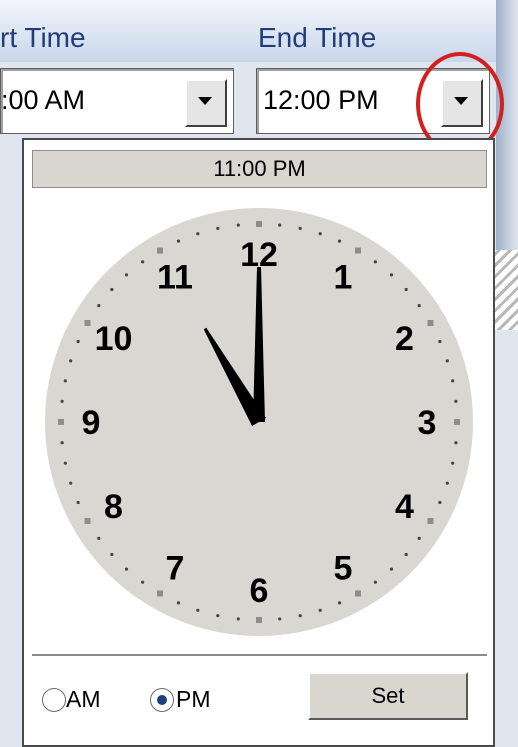 The width and height of the screenshot is (518, 747). What do you see at coordinates (343, 278) in the screenshot?
I see `hour-label: 1` at bounding box center [343, 278].